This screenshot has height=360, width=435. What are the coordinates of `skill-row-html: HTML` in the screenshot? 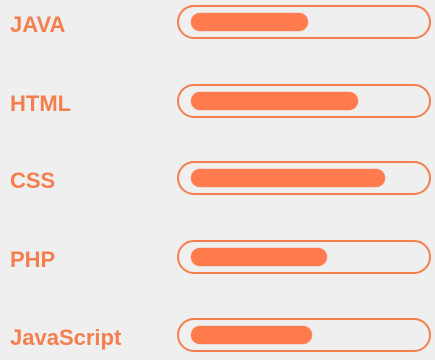 It's located at (217, 104).